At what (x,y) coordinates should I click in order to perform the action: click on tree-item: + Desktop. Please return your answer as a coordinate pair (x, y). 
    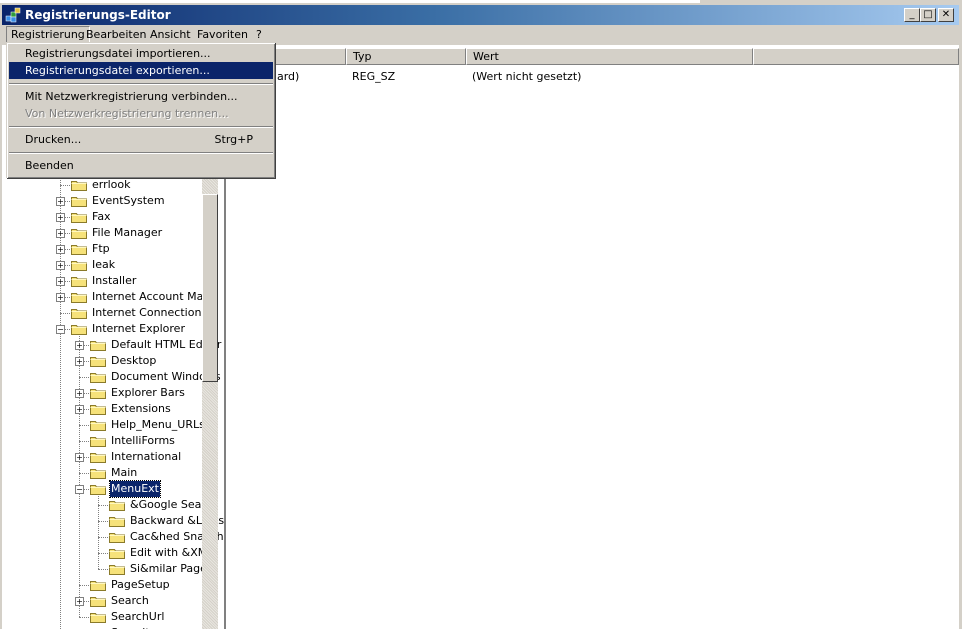
    Looking at the image, I should click on (102, 361).